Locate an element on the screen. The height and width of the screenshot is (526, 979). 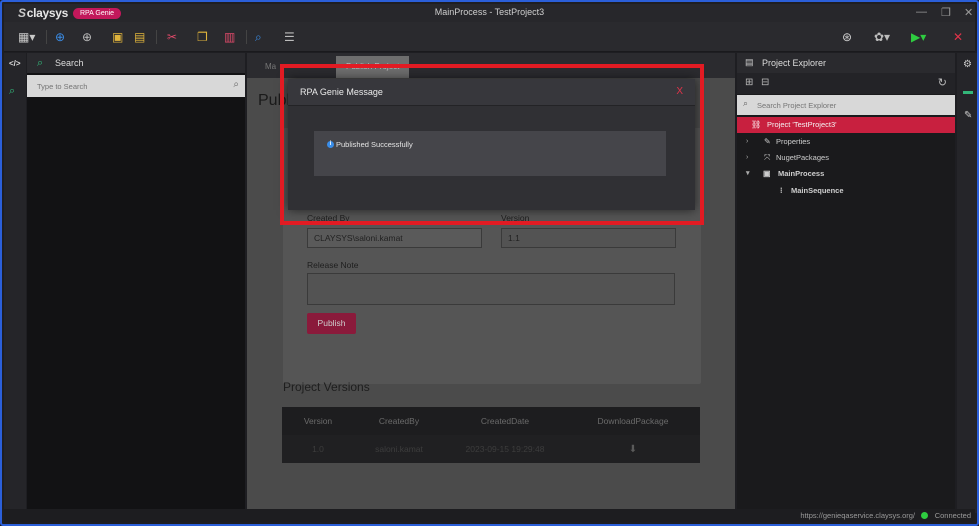
add-circle-icon: ⊕ is located at coordinates (60, 37).